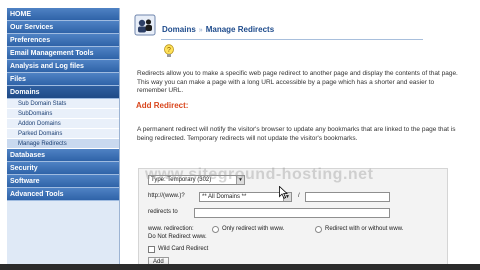 The width and height of the screenshot is (480, 270). I want to click on subnav-subdomains: SubDomains, so click(63, 114).